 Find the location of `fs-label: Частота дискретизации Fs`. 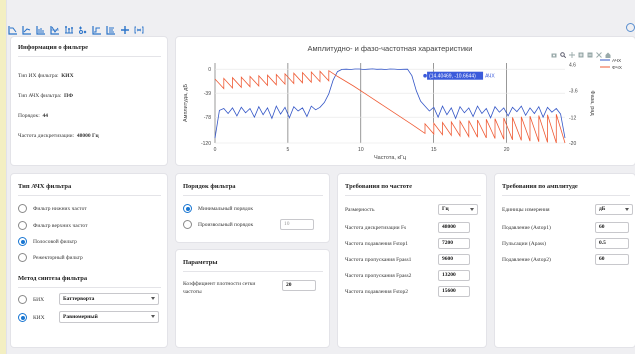

fs-label: Частота дискретизации Fs is located at coordinates (376, 228).